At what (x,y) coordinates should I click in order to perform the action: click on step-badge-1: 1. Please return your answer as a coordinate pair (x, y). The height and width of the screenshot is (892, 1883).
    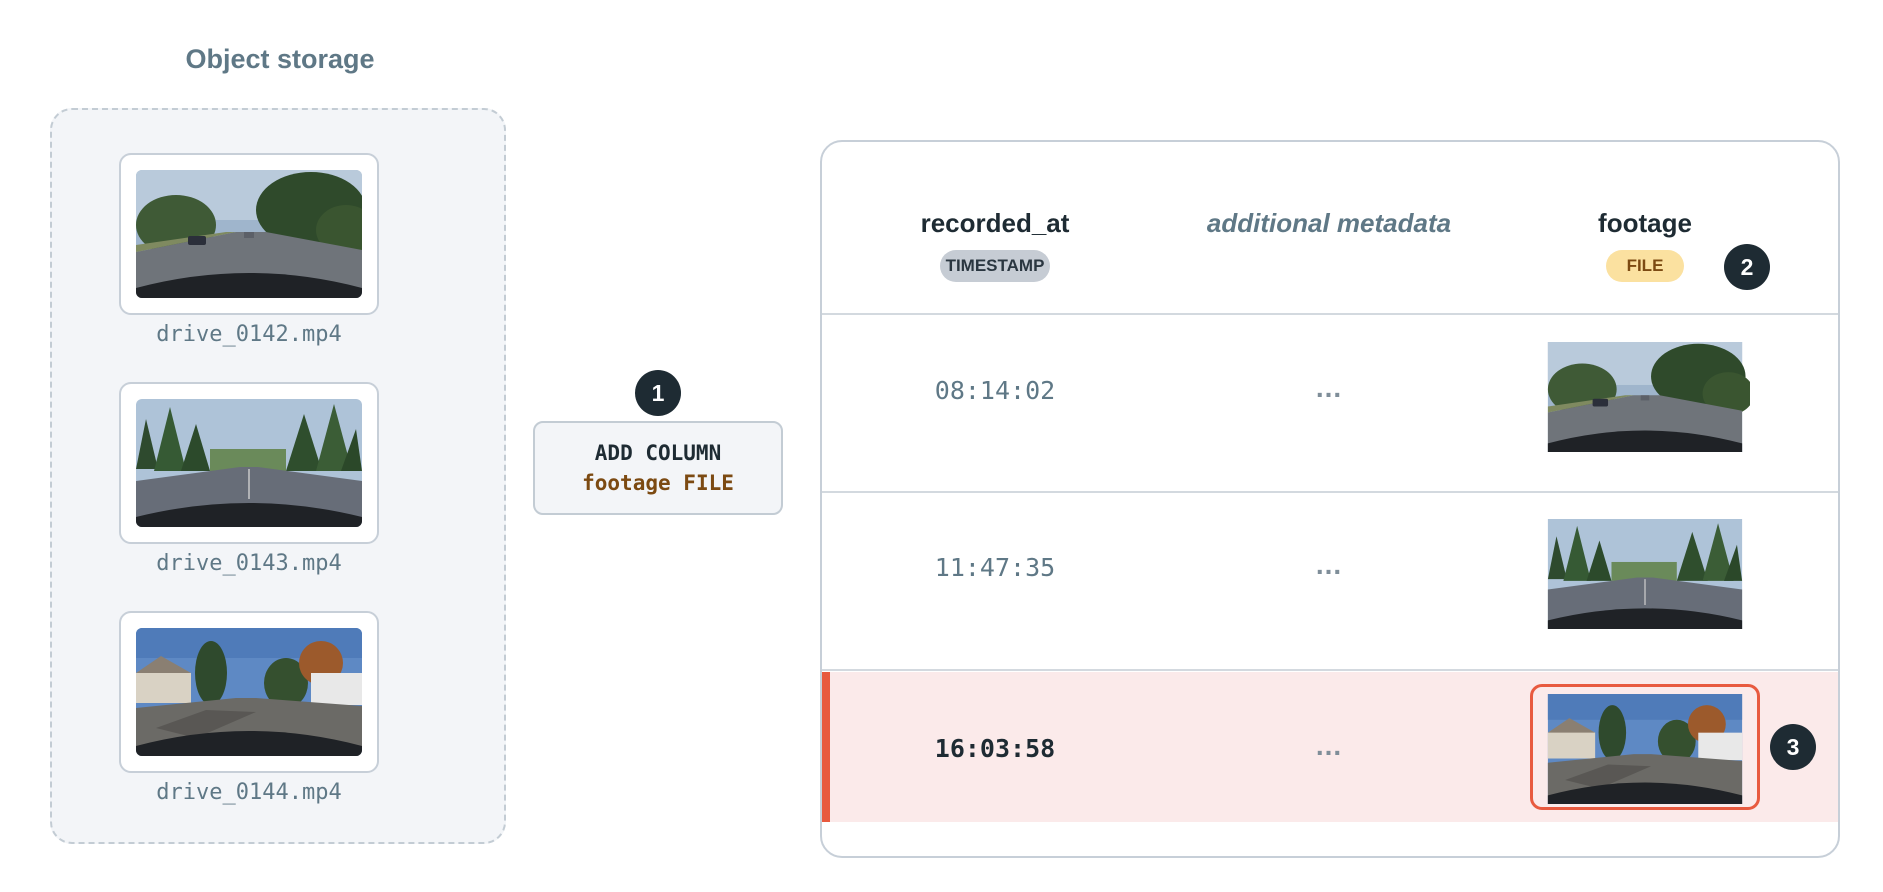
    Looking at the image, I should click on (658, 393).